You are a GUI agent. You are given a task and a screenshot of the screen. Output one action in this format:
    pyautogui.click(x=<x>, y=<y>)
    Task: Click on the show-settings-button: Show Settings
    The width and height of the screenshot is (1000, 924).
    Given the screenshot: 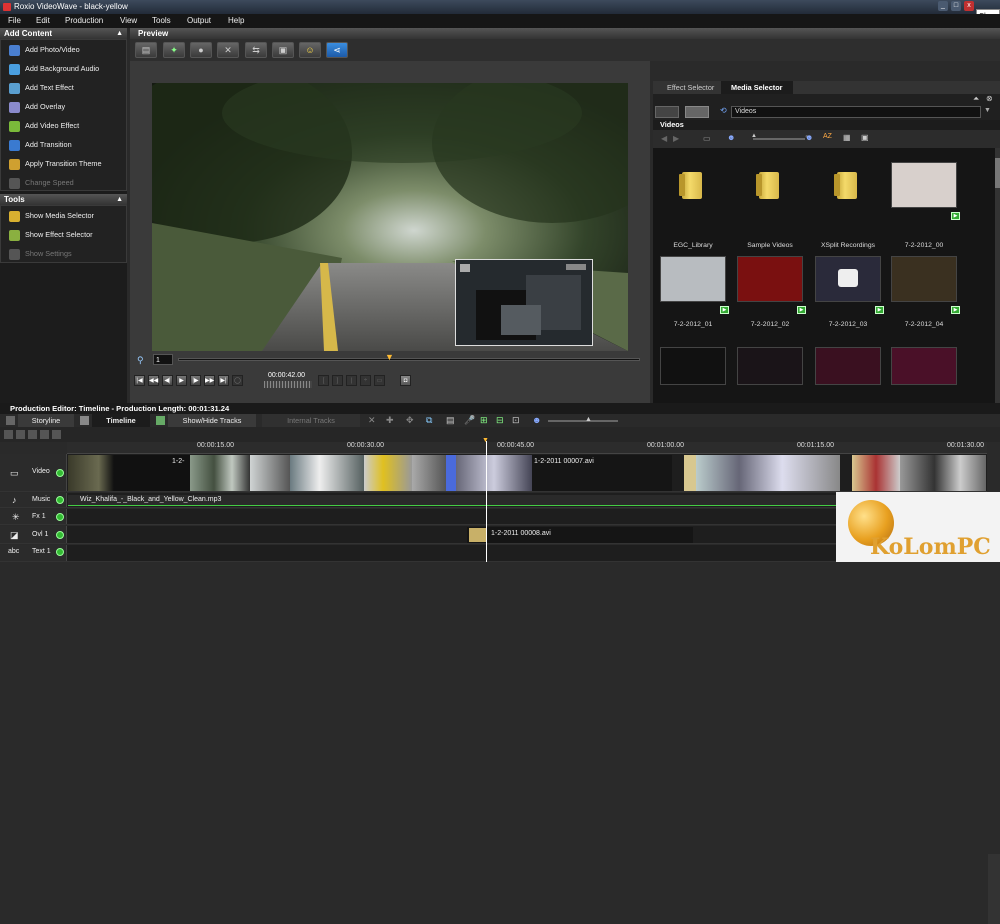 What is the action you would take?
    pyautogui.click(x=40, y=253)
    